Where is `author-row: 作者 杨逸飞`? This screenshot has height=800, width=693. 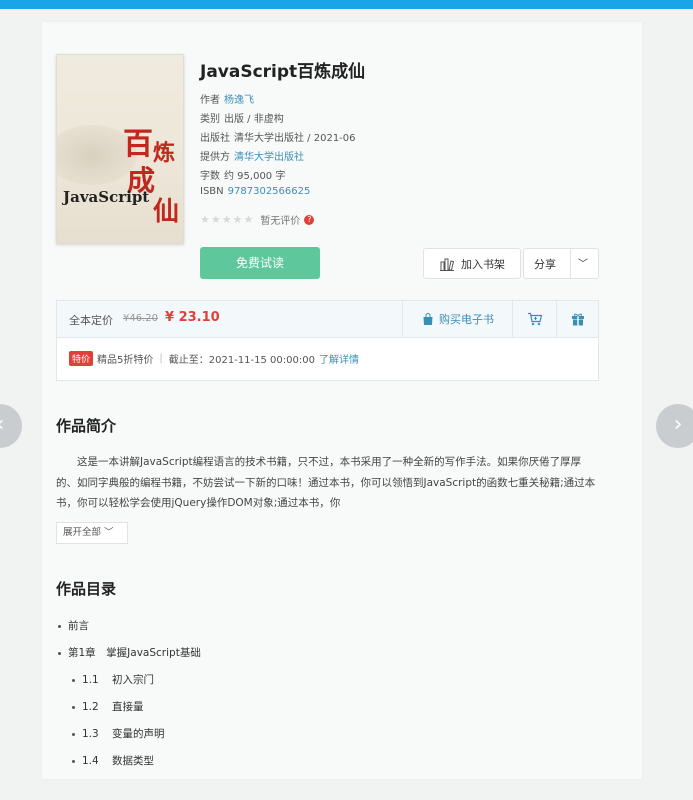 author-row: 作者 杨逸飞 is located at coordinates (227, 100).